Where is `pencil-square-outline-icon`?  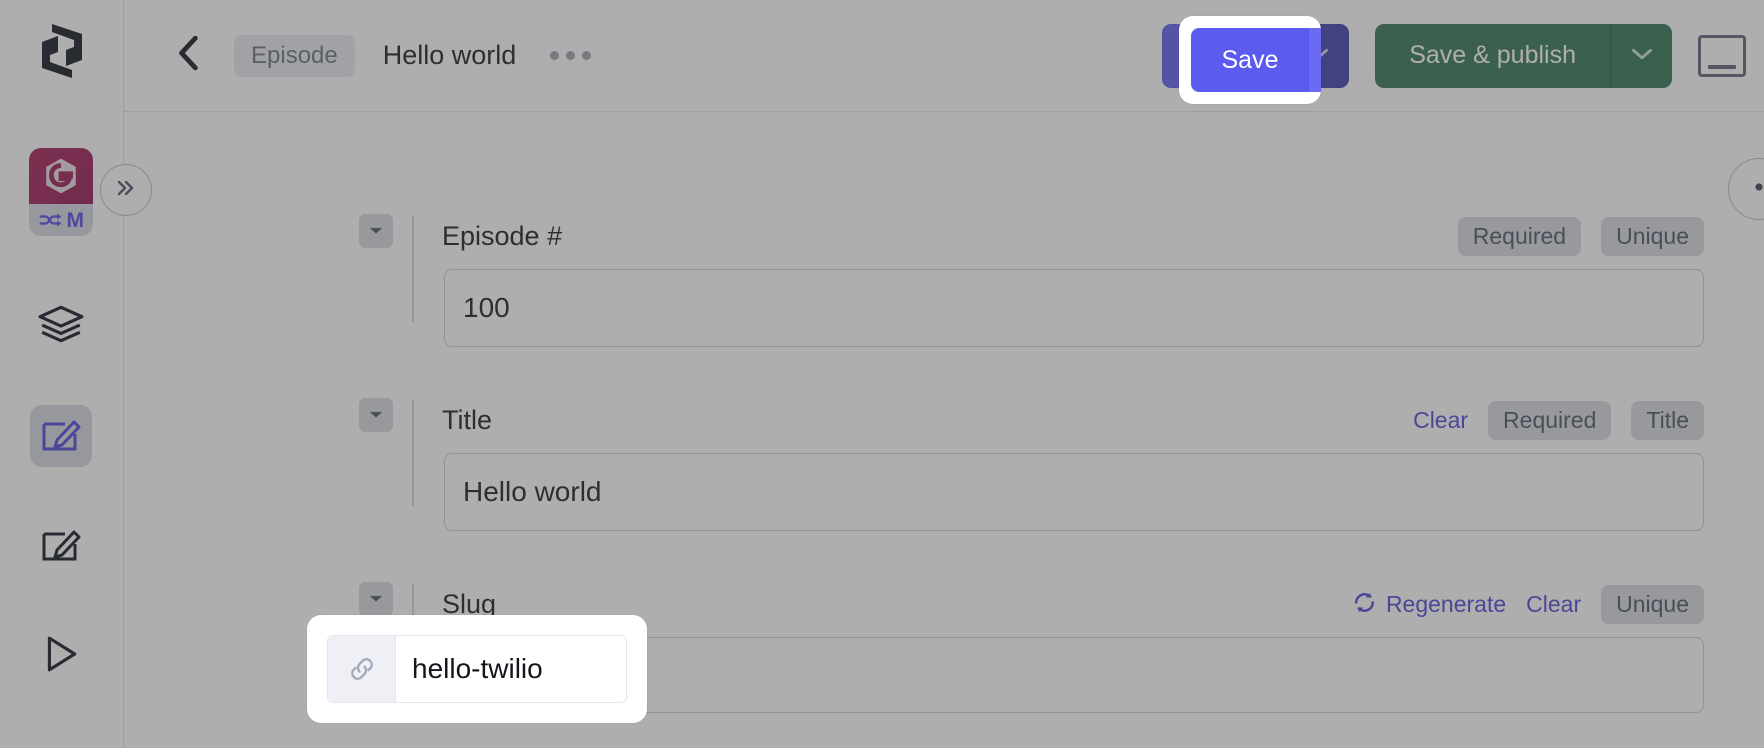
pencil-square-outline-icon is located at coordinates (61, 546).